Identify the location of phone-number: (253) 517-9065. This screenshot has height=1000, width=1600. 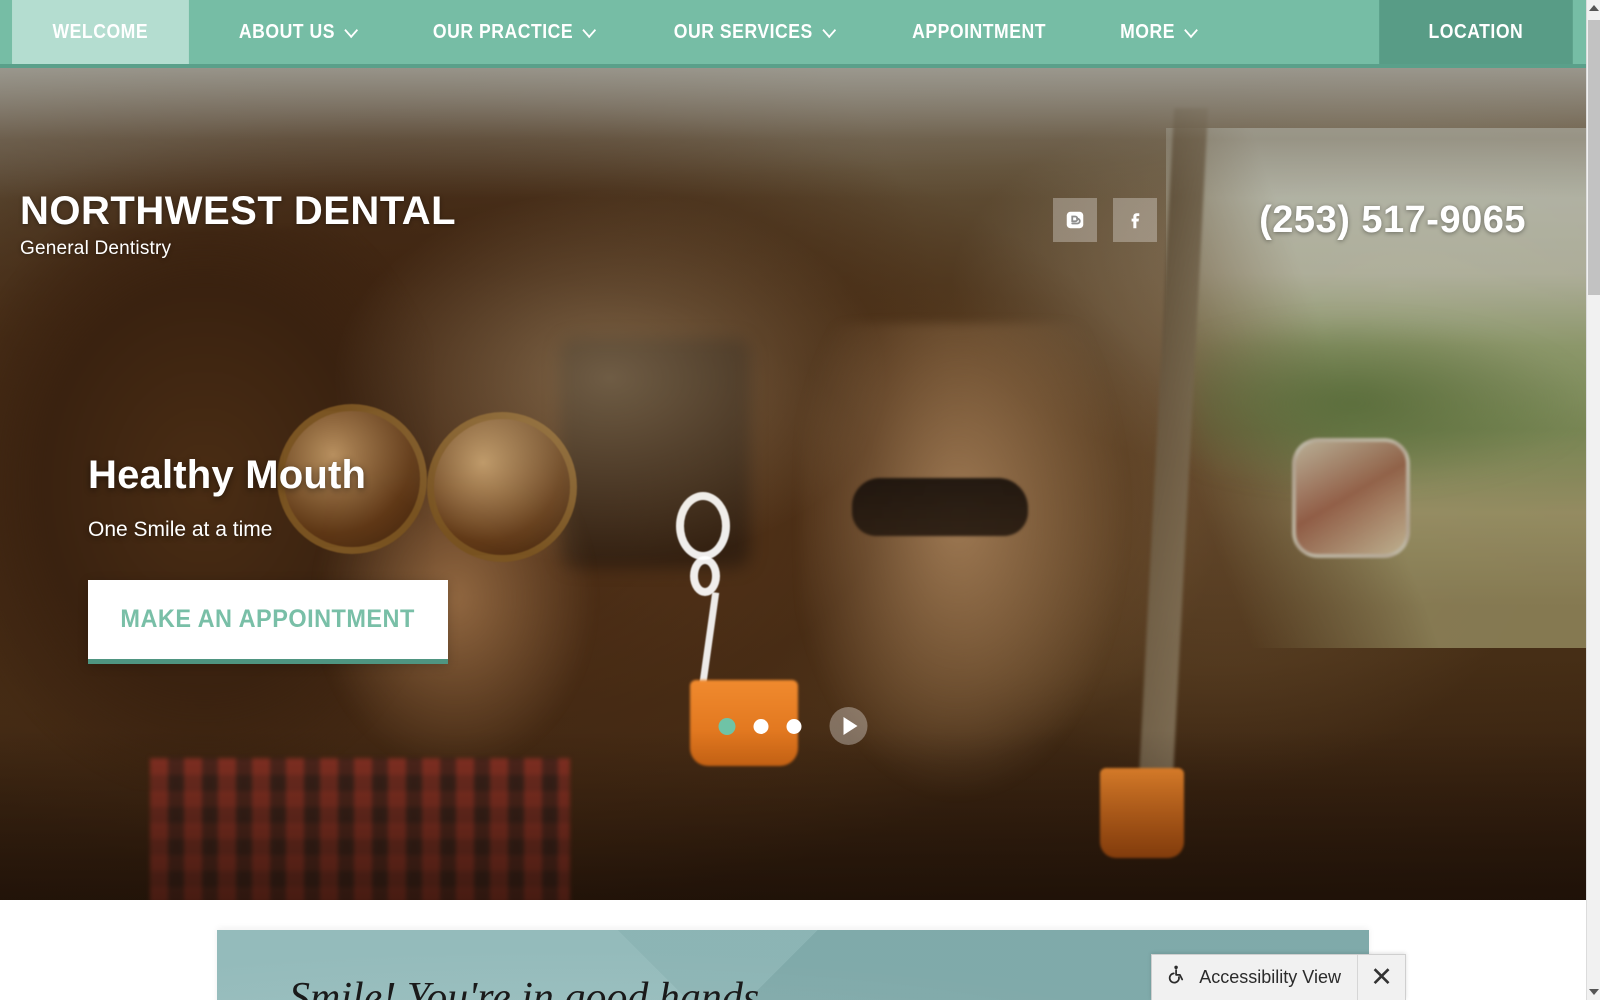
(1392, 220).